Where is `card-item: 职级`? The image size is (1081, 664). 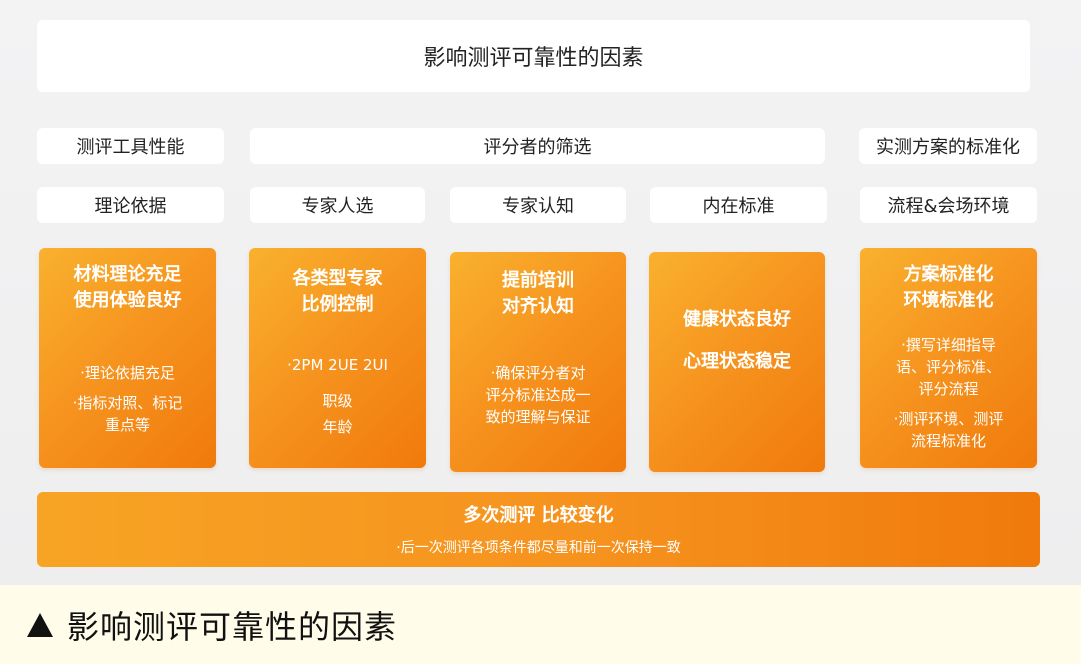
card-item: 职级 is located at coordinates (337, 401).